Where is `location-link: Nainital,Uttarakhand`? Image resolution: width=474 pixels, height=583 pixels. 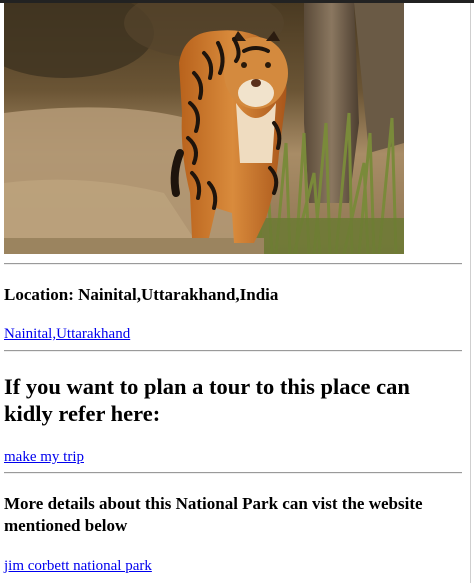 location-link: Nainital,Uttarakhand is located at coordinates (67, 334).